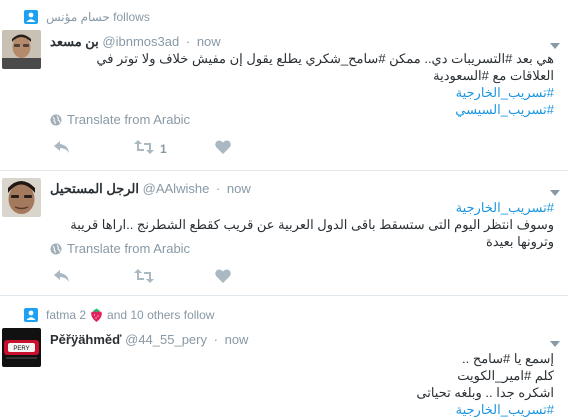 This screenshot has width=568, height=417. Describe the element at coordinates (78, 17) in the screenshot. I see `context-names: حسام مؤنس` at that location.